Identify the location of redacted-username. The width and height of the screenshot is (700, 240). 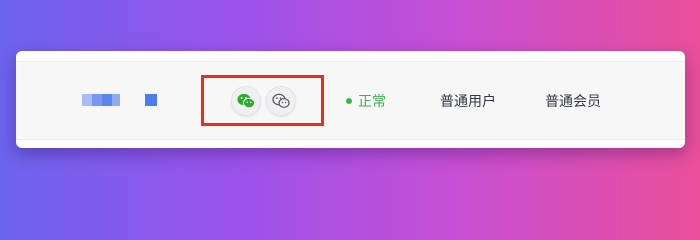
(102, 100).